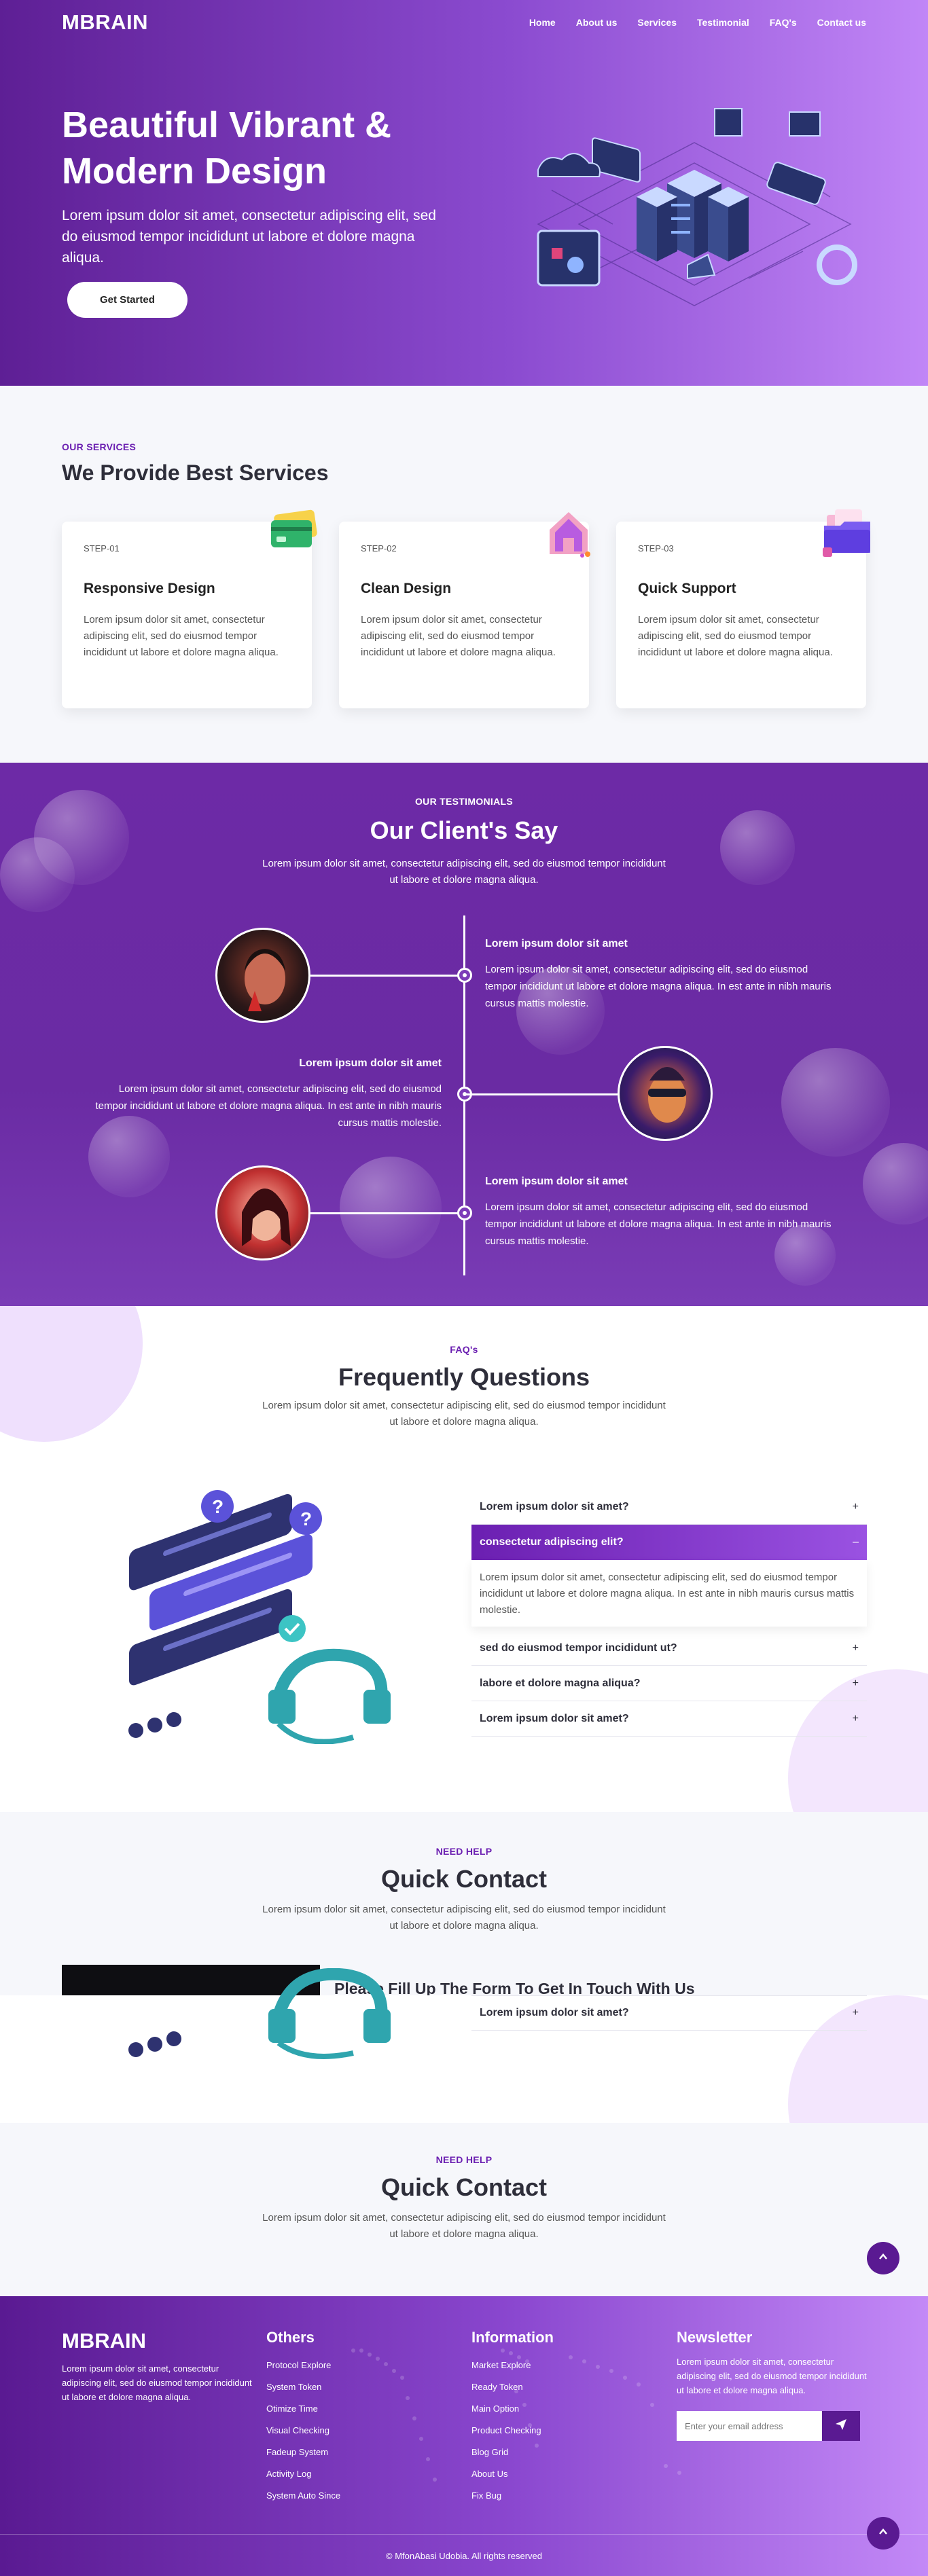 This screenshot has width=928, height=2576. I want to click on chat-support-illustration, so click(260, 2013).